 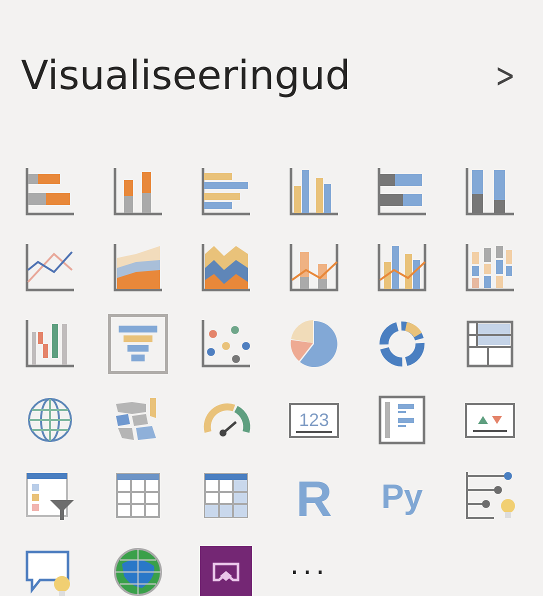 What do you see at coordinates (490, 496) in the screenshot?
I see `key-influencers-icon` at bounding box center [490, 496].